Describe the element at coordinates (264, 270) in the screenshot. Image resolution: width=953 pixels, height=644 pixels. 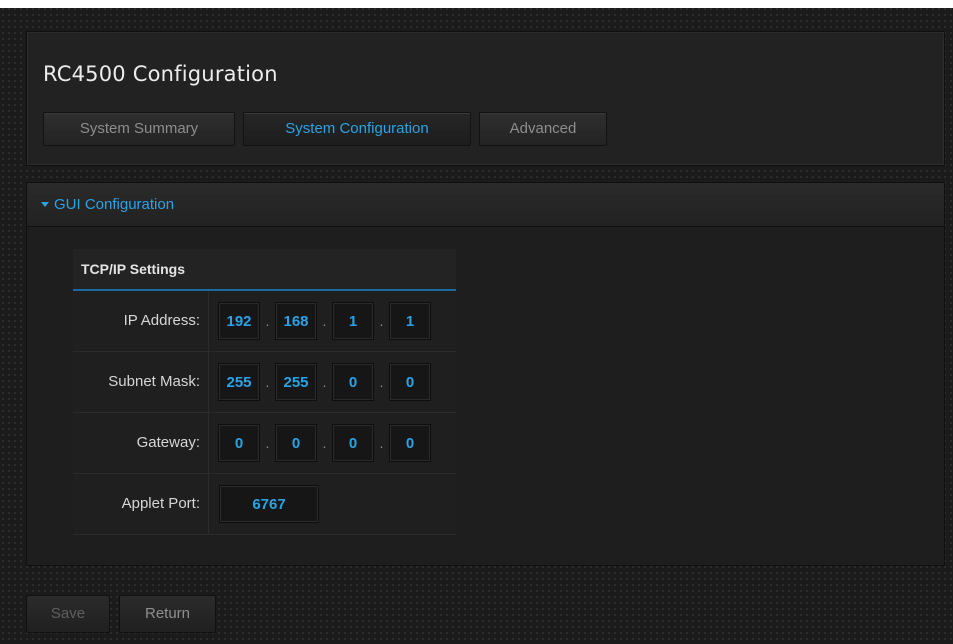
I see `tcpip-settings-header: TCP/IP Settings` at that location.